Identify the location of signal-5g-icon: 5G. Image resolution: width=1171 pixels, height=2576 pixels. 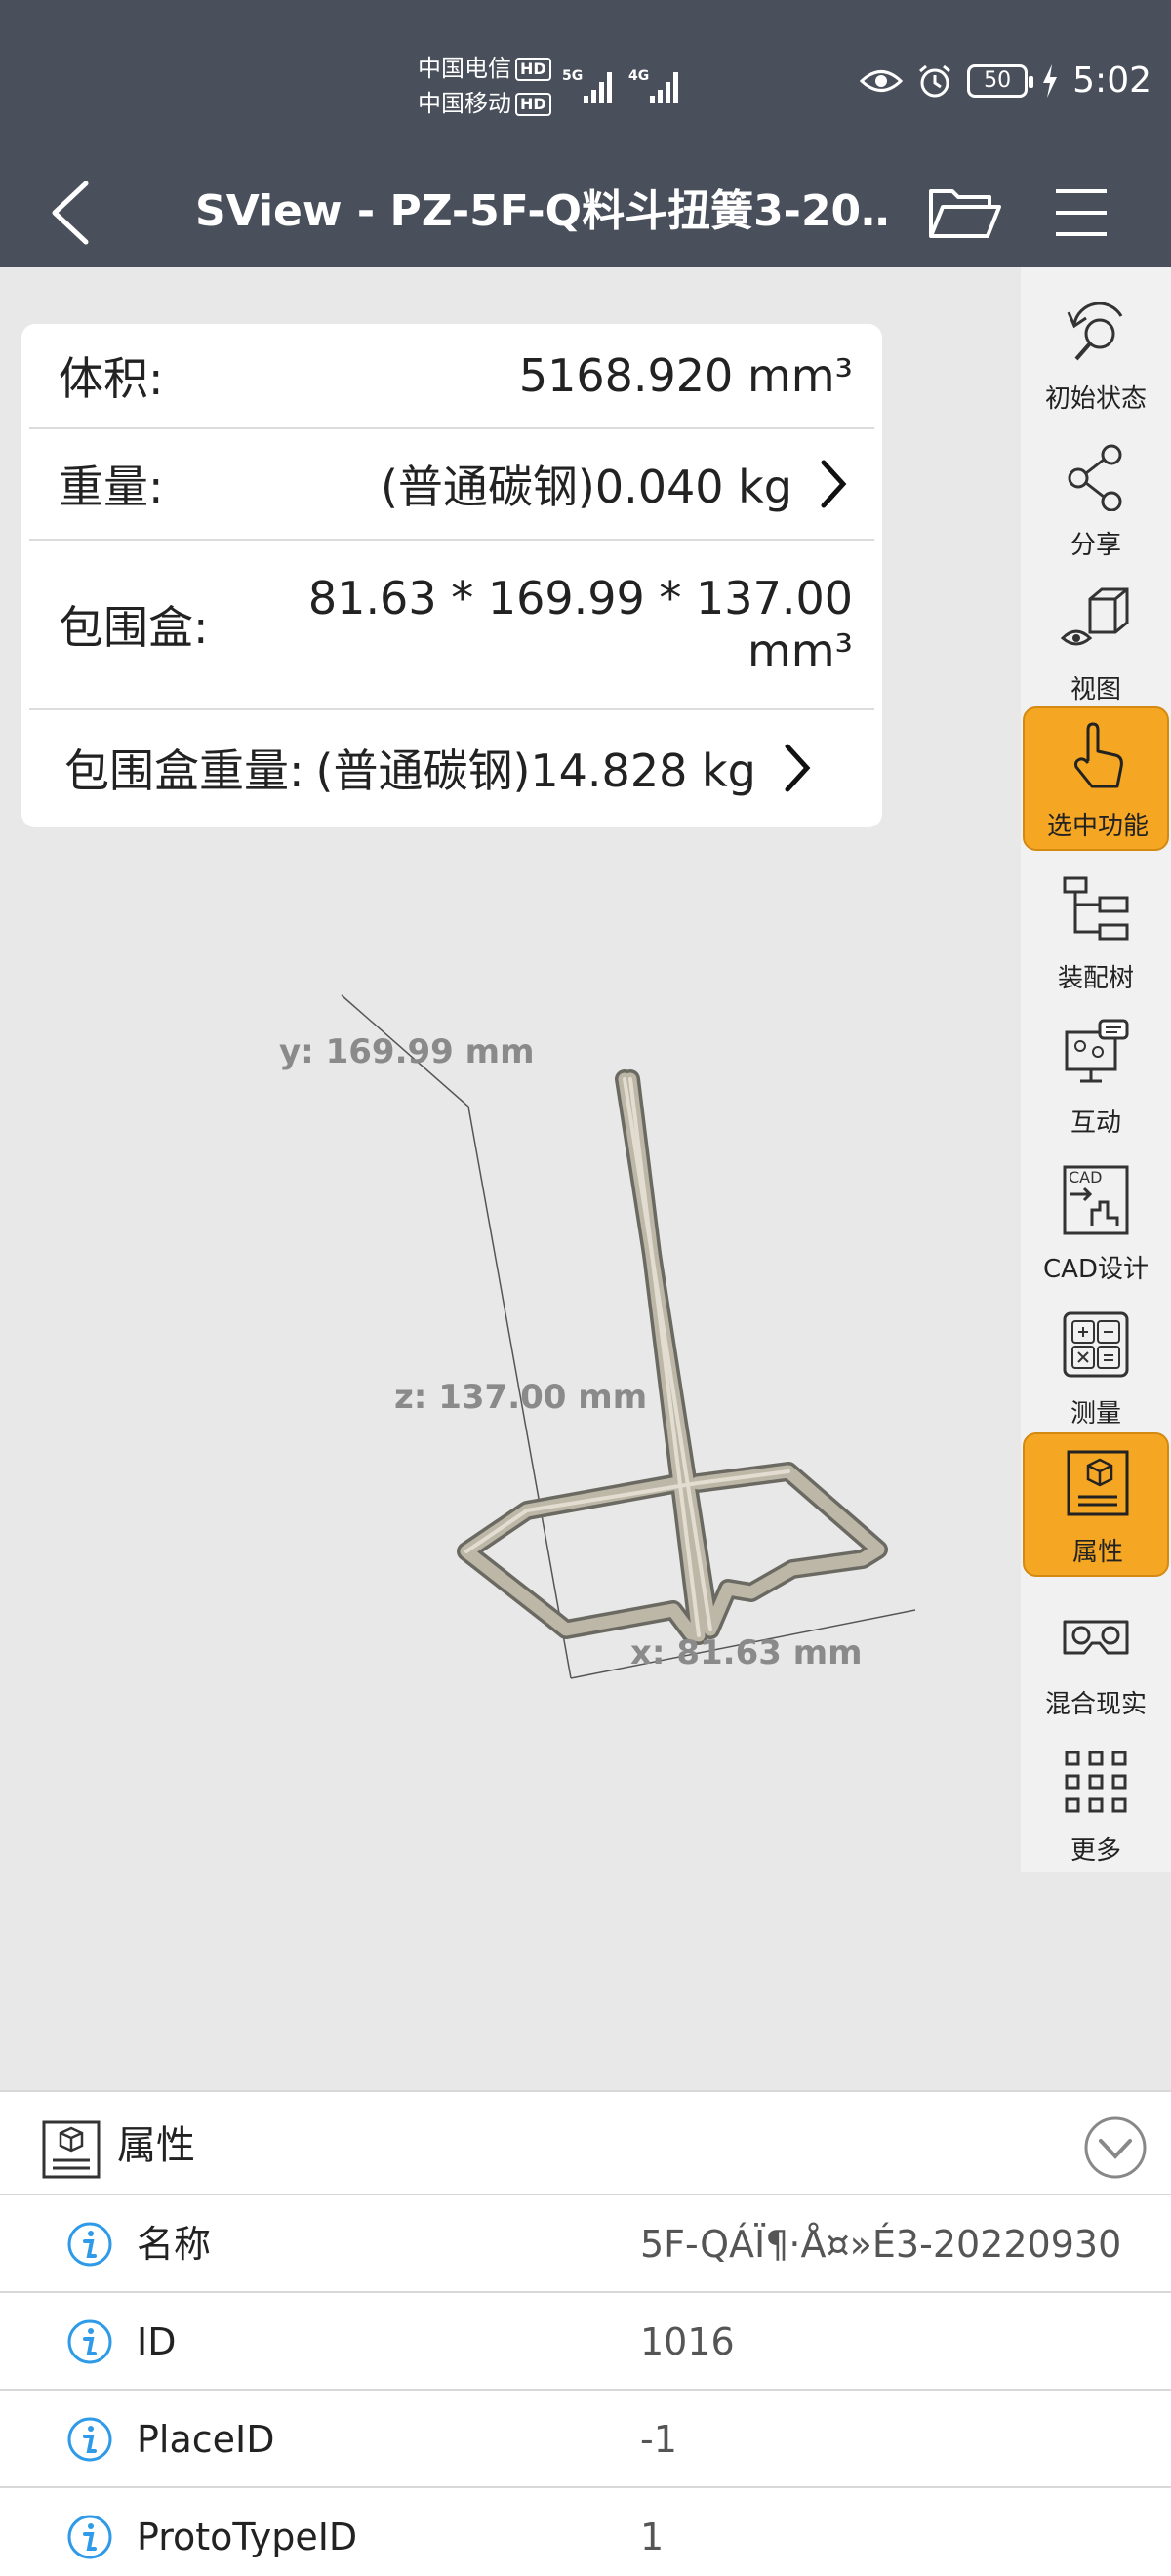
(587, 85).